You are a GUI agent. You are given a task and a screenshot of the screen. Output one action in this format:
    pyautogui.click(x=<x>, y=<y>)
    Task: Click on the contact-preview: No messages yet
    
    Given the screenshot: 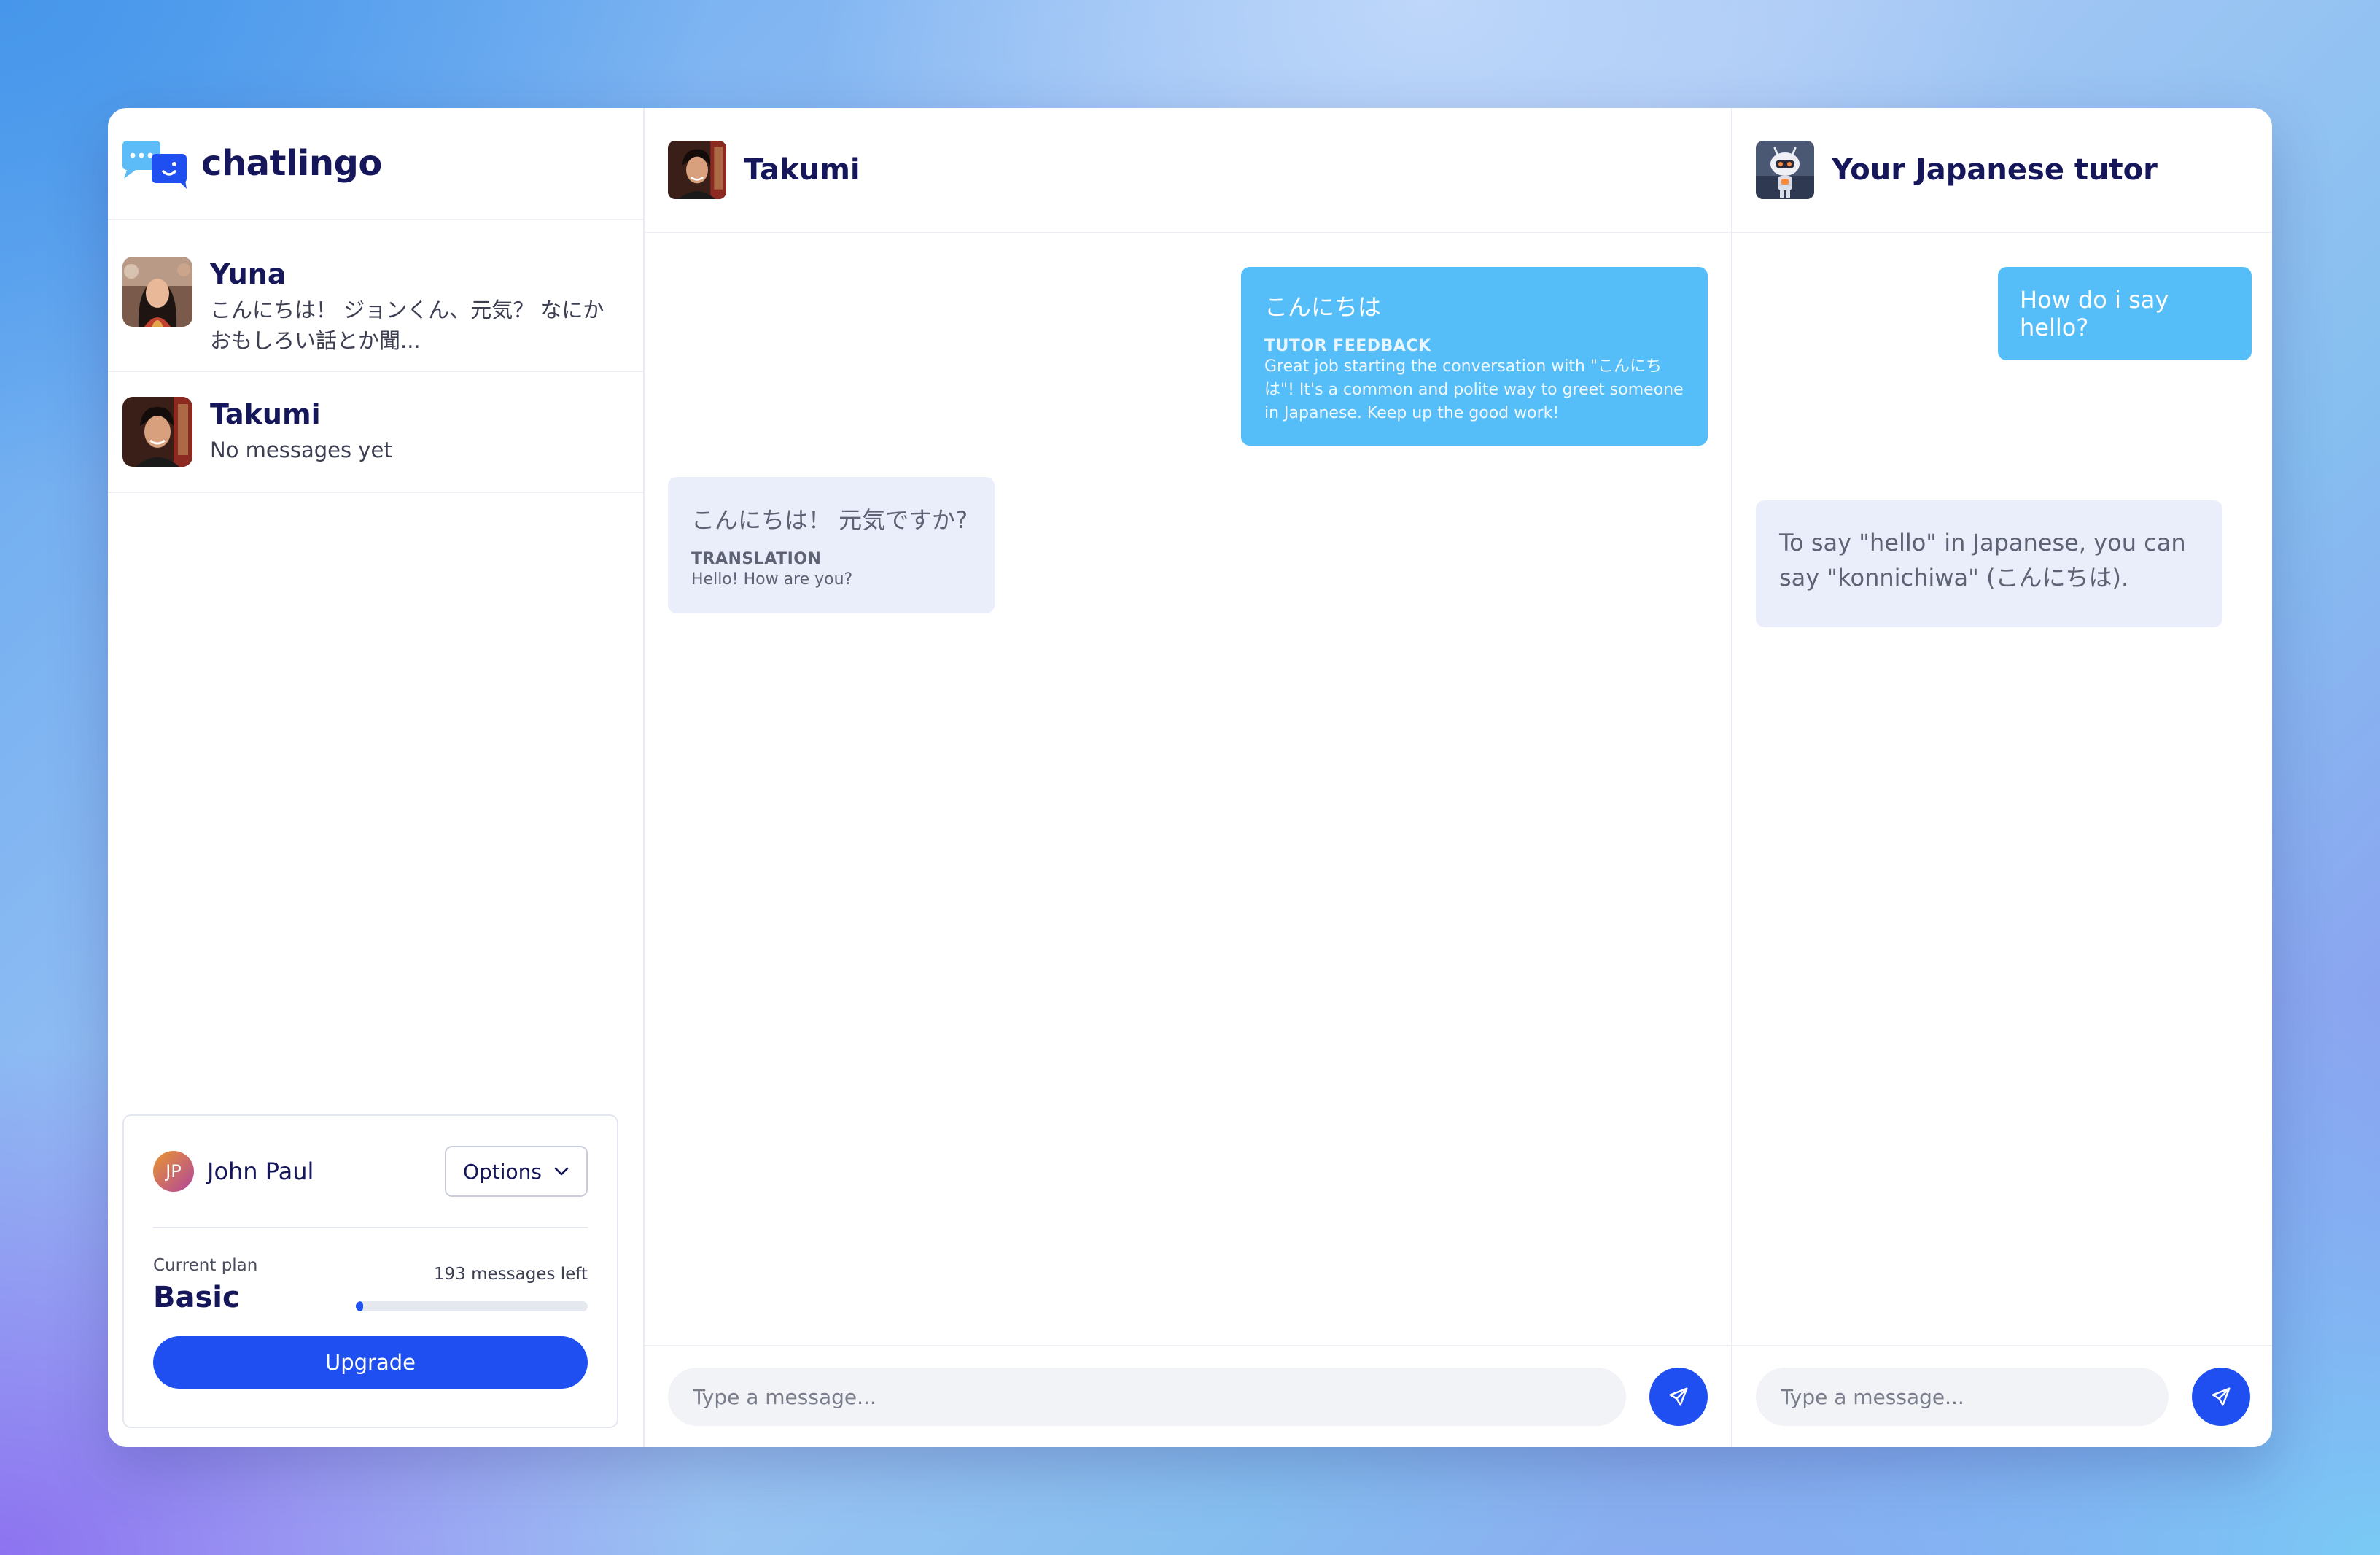 What is the action you would take?
    pyautogui.click(x=301, y=450)
    